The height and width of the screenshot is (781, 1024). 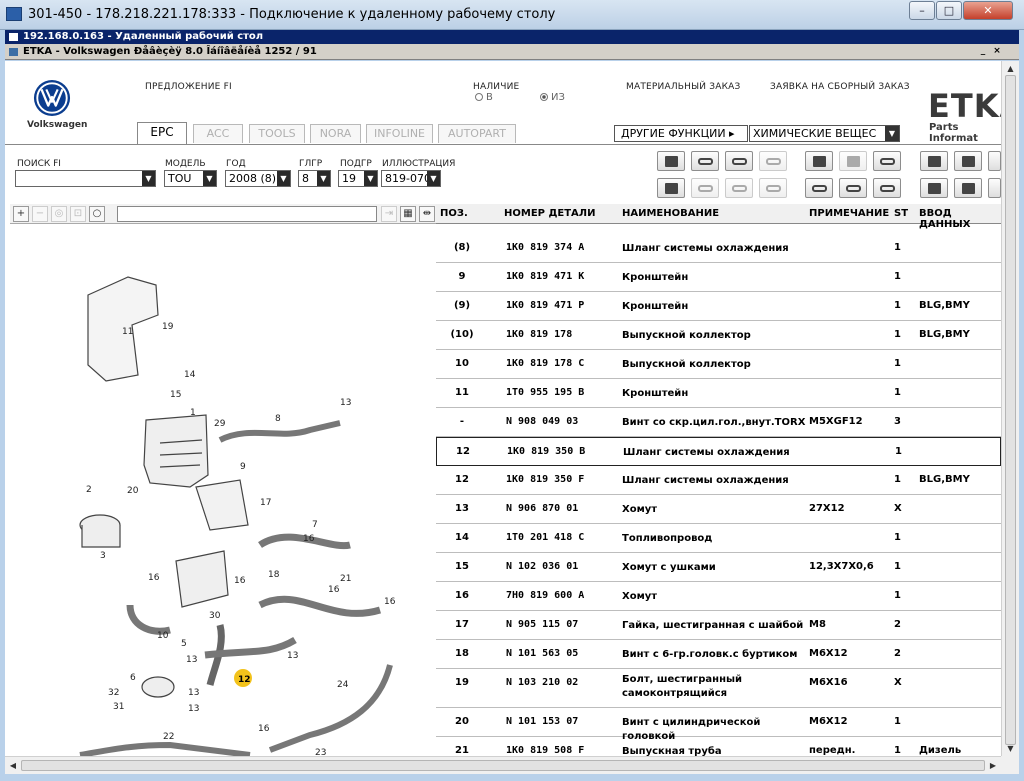 I want to click on maximize-button: □, so click(x=949, y=10).